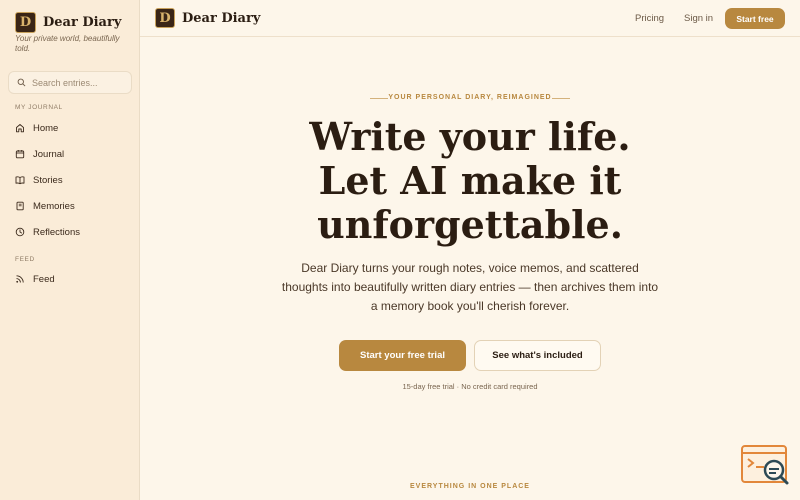 This screenshot has height=500, width=800. I want to click on headline-line: Write your life., so click(470, 136).